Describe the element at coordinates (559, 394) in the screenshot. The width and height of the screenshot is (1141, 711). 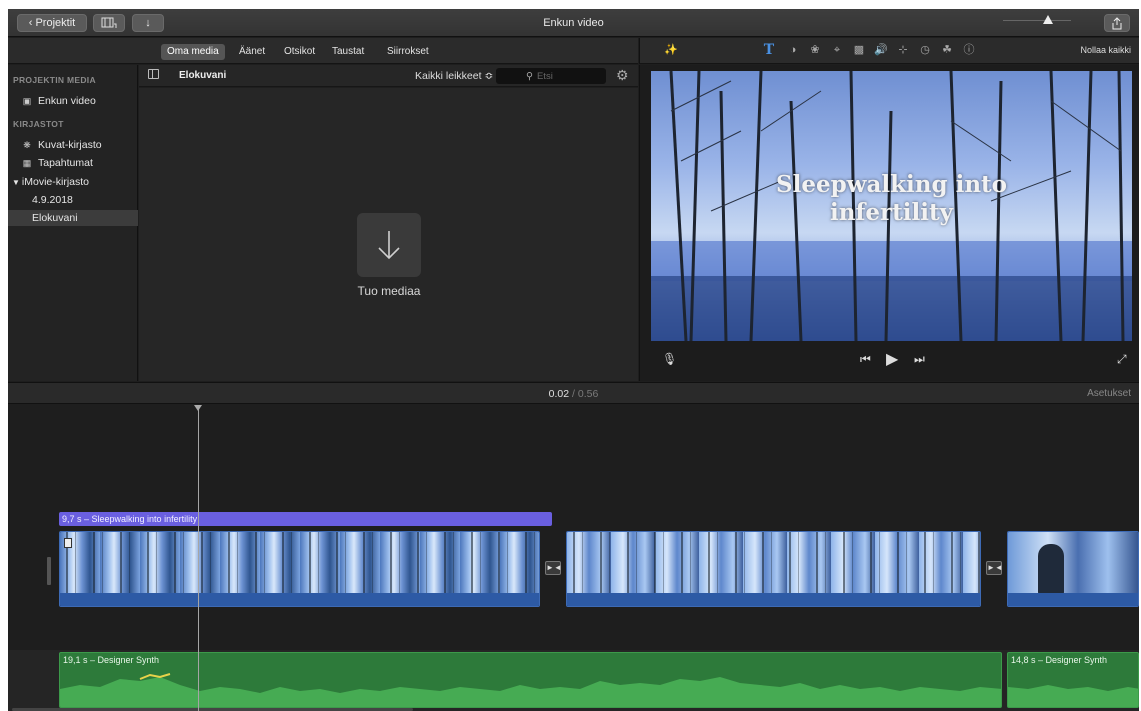
I see `current-time: 0.02` at that location.